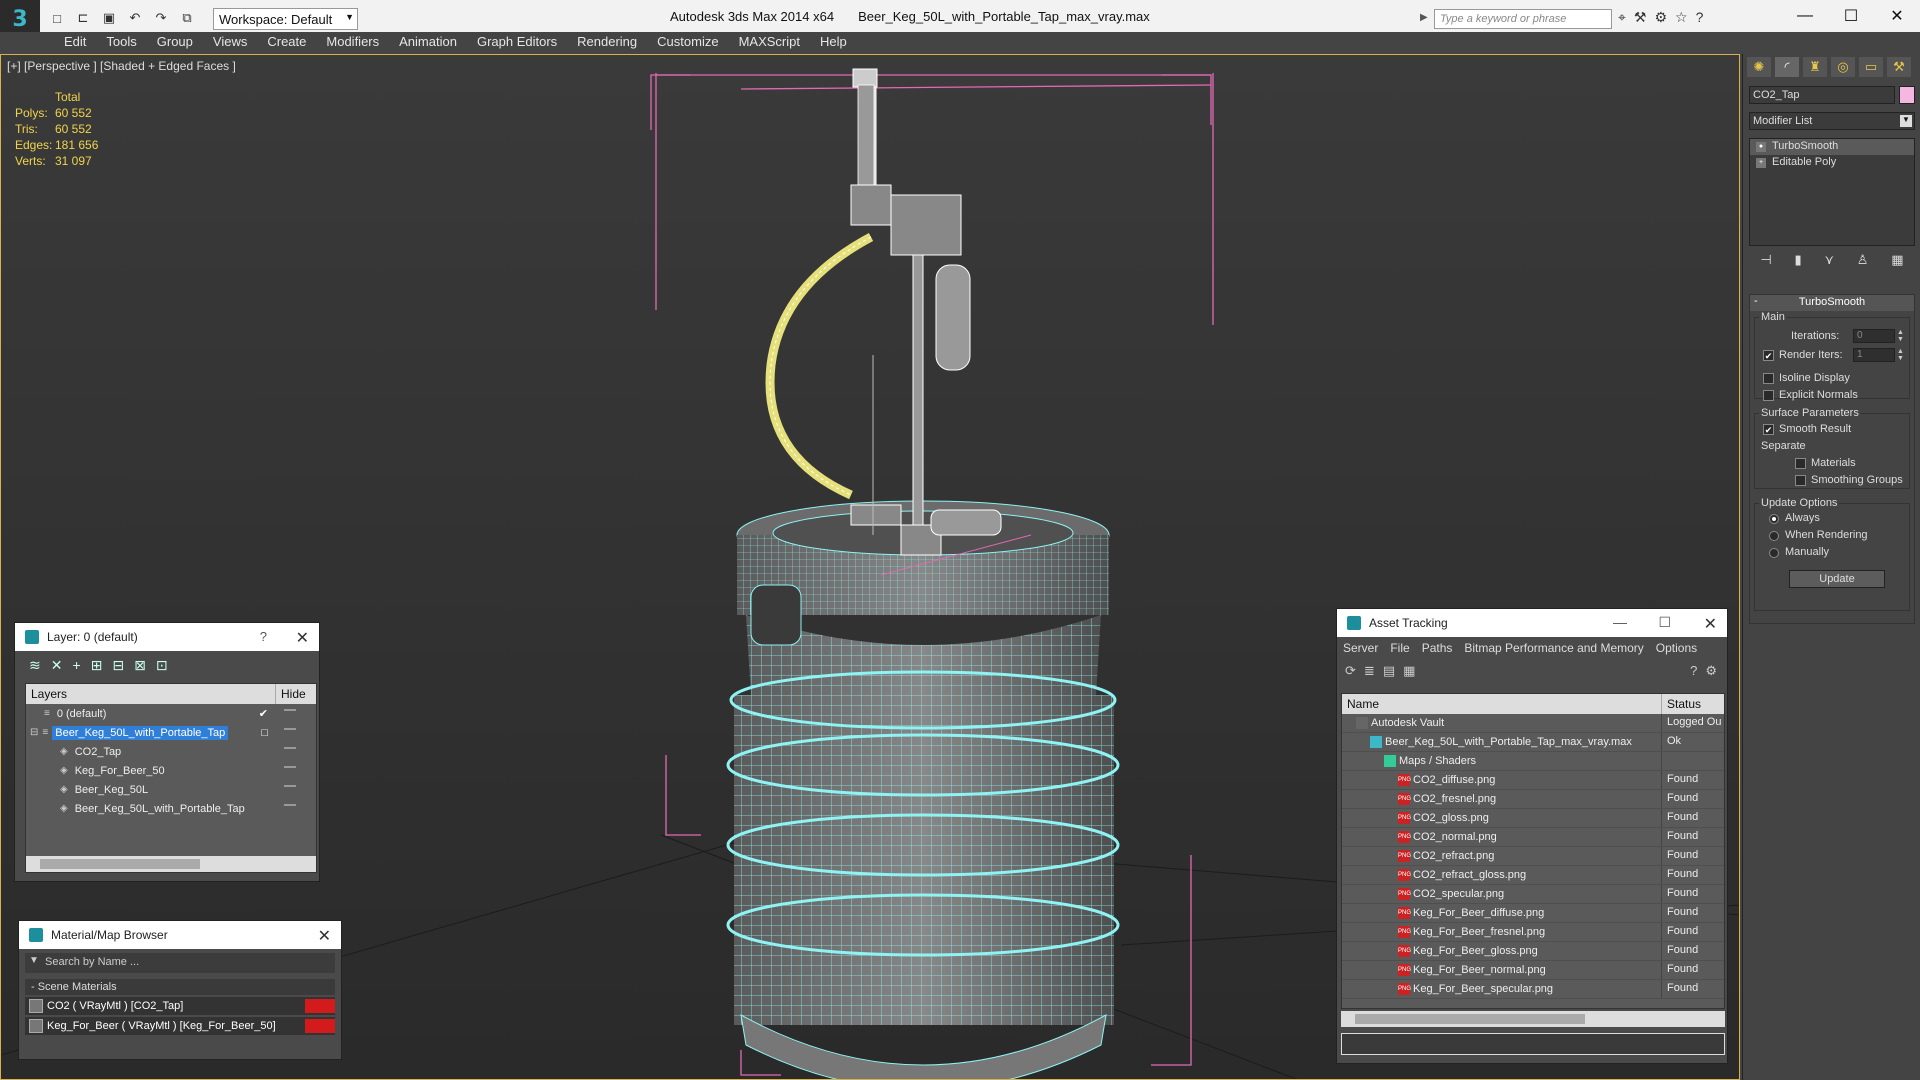  Describe the element at coordinates (1759, 67) in the screenshot. I see `create-tab-icon: ✺` at that location.